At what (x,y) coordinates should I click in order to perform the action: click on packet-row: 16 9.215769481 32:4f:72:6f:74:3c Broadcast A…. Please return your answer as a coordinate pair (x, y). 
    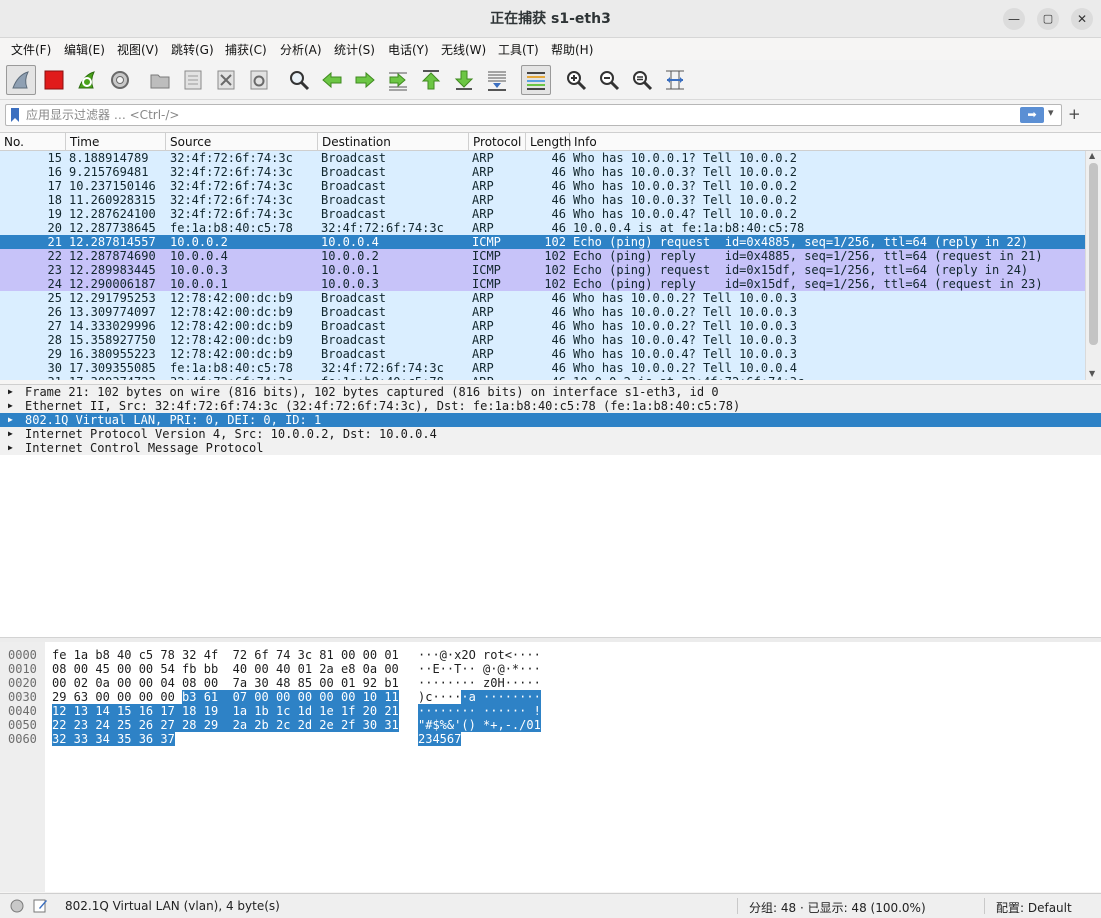
    Looking at the image, I should click on (542, 172).